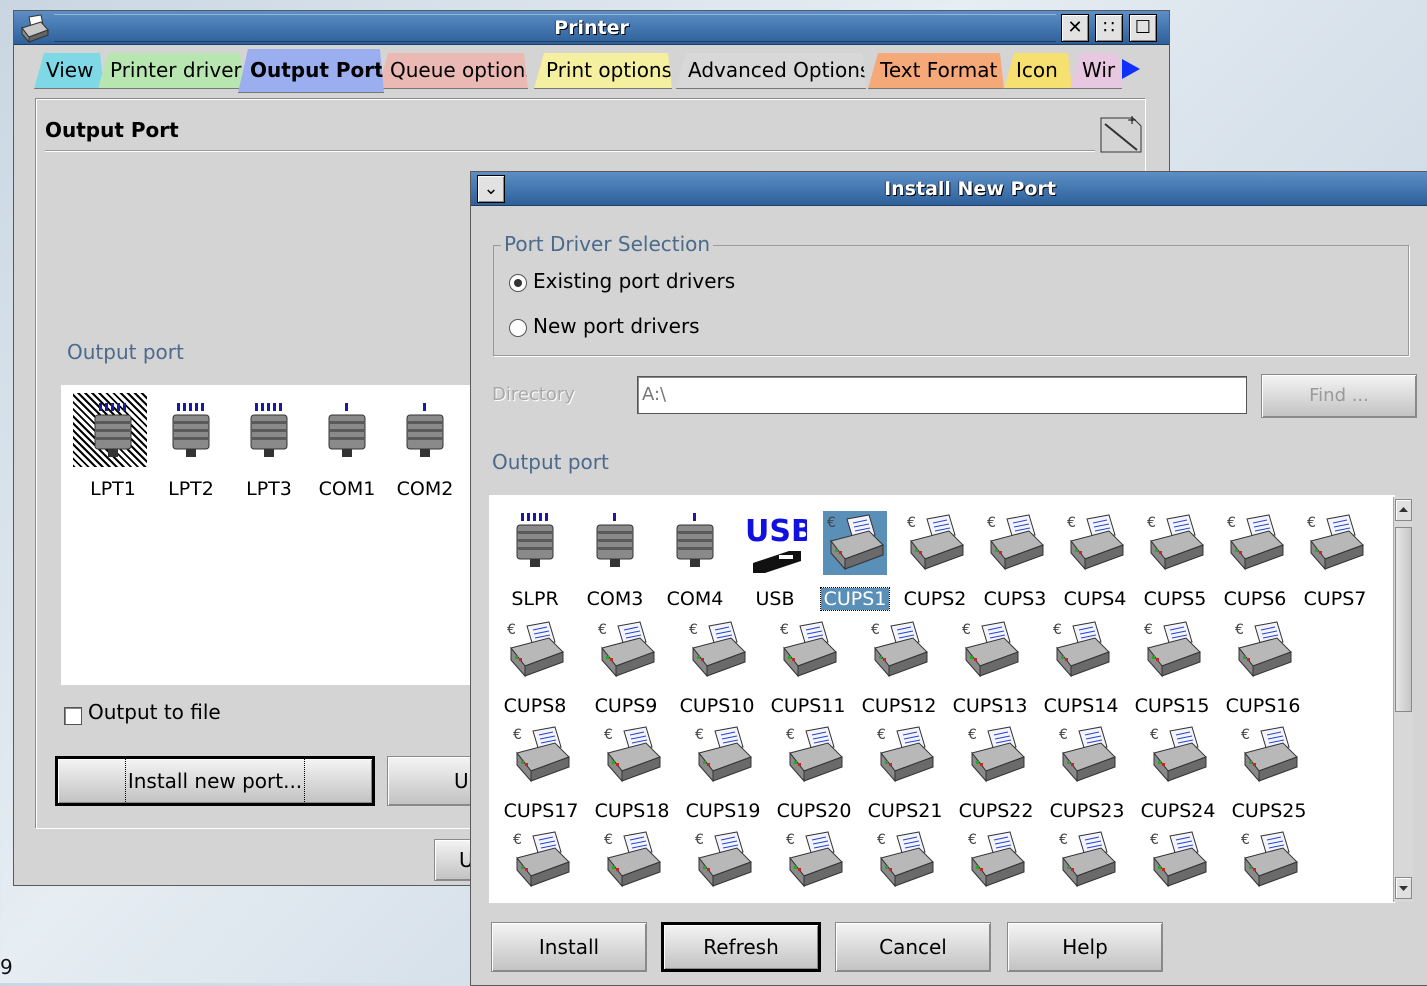 The width and height of the screenshot is (1427, 986). What do you see at coordinates (741, 947) in the screenshot?
I see `refresh-button: Refresh` at bounding box center [741, 947].